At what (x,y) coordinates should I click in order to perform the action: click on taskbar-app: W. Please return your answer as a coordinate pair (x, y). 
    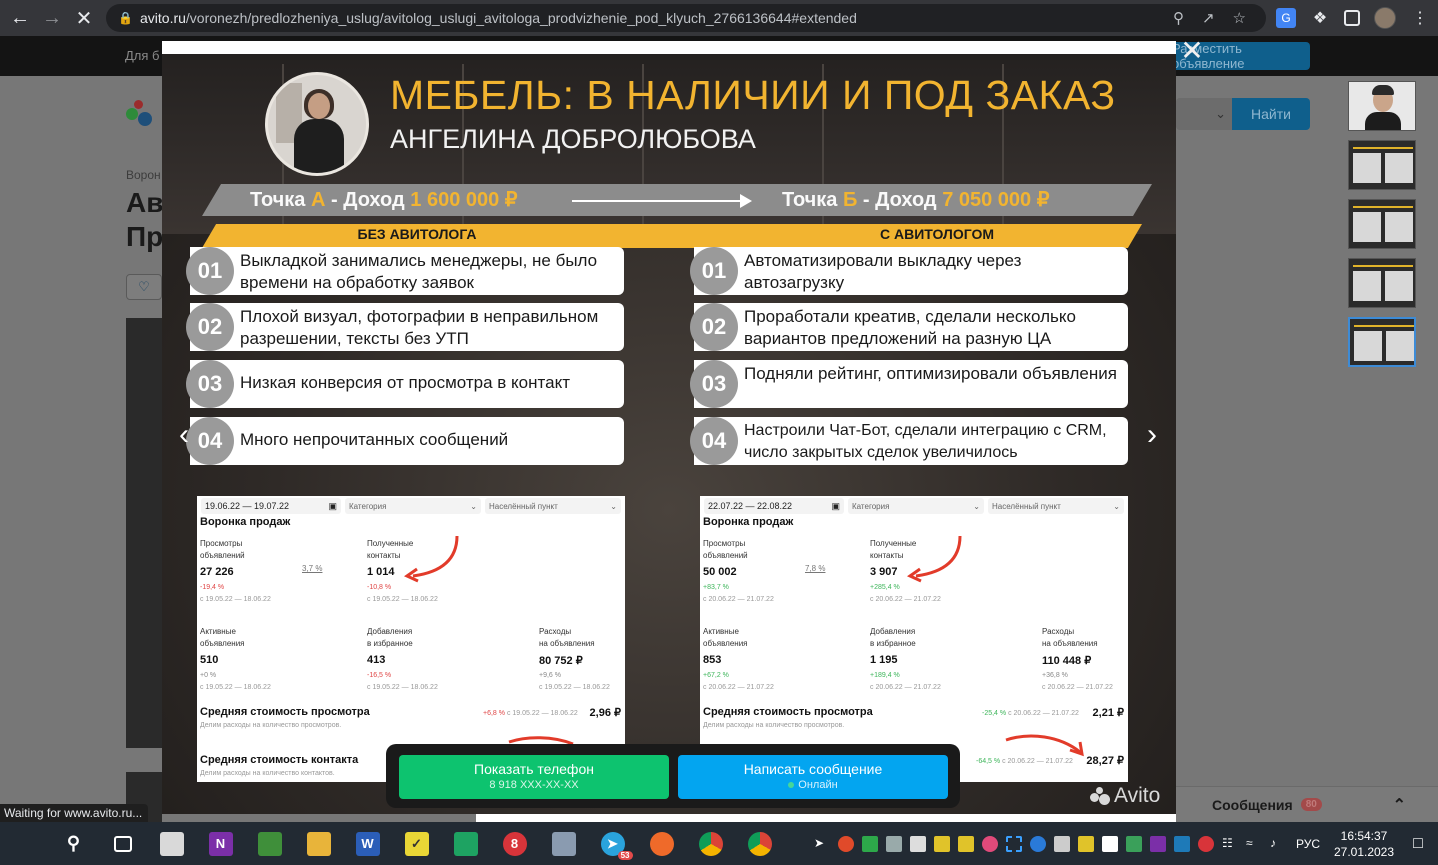
    Looking at the image, I should click on (367, 843).